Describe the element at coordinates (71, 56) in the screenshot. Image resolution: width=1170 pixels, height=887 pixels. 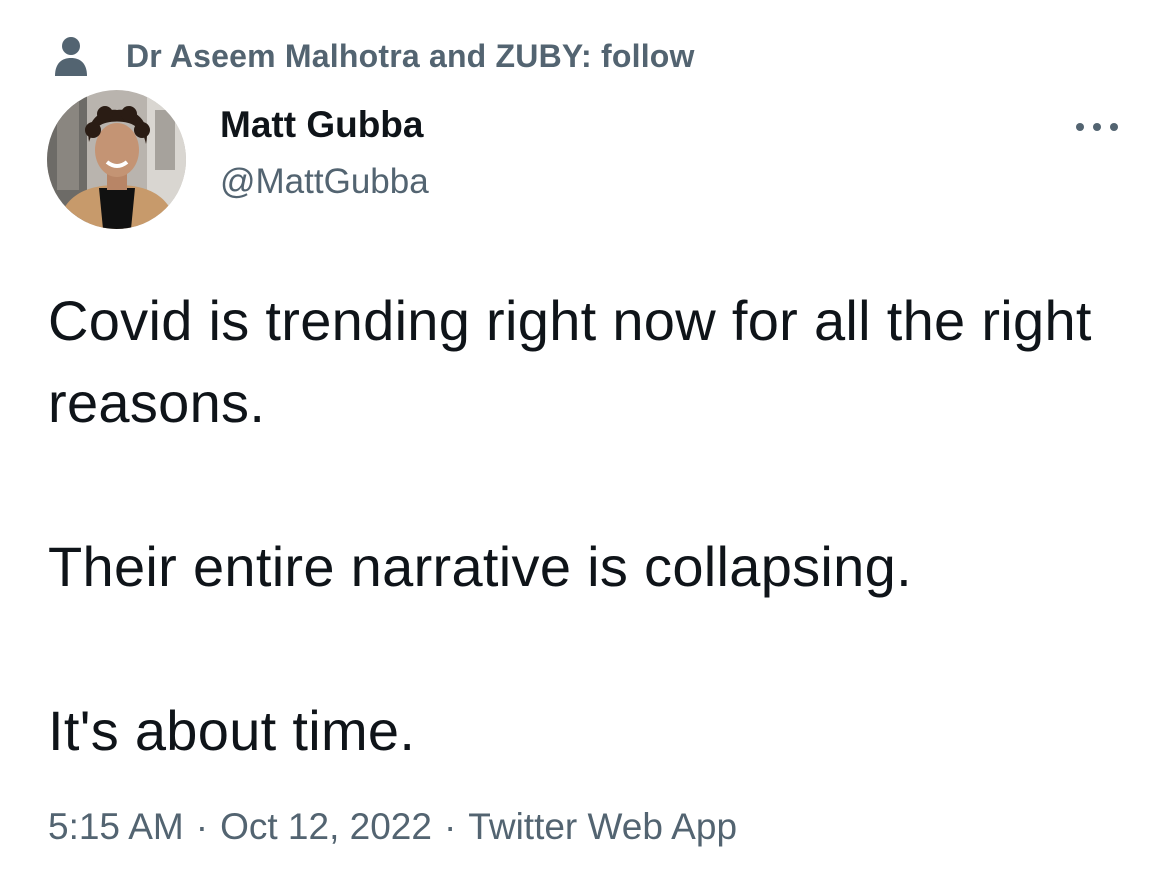
I see `person-icon` at that location.